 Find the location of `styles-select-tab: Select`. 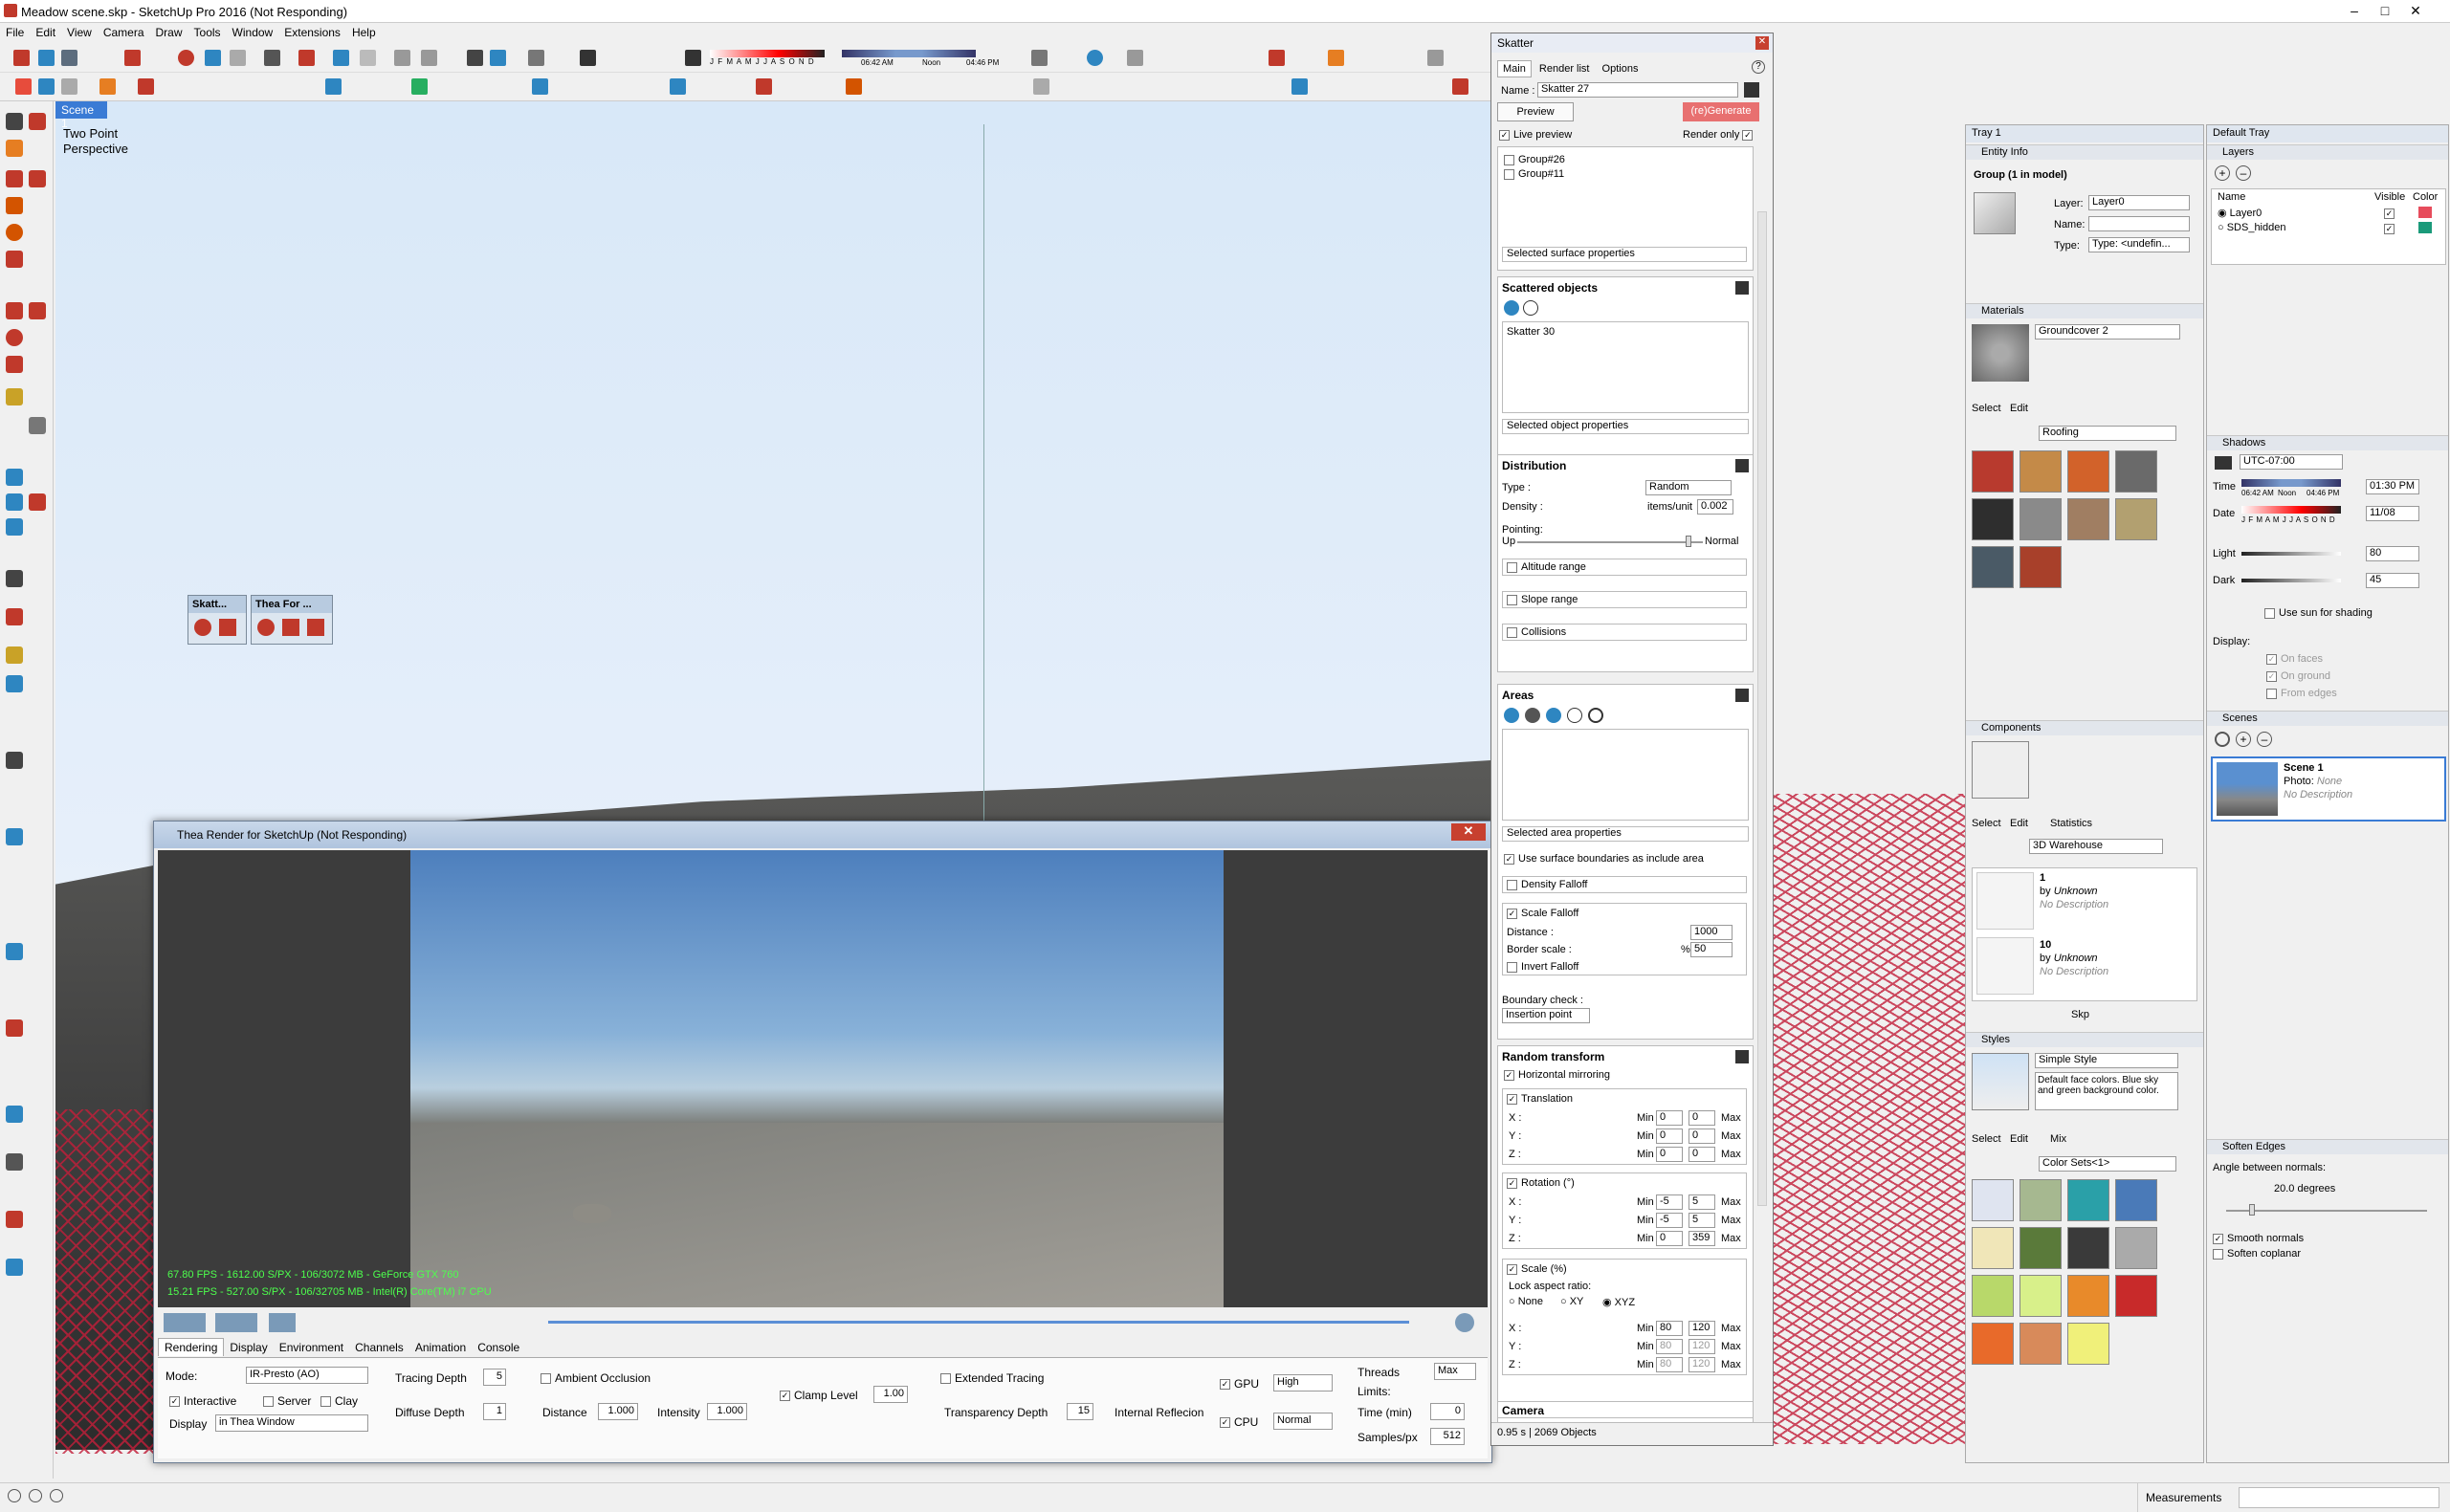

styles-select-tab: Select is located at coordinates (1987, 1139).